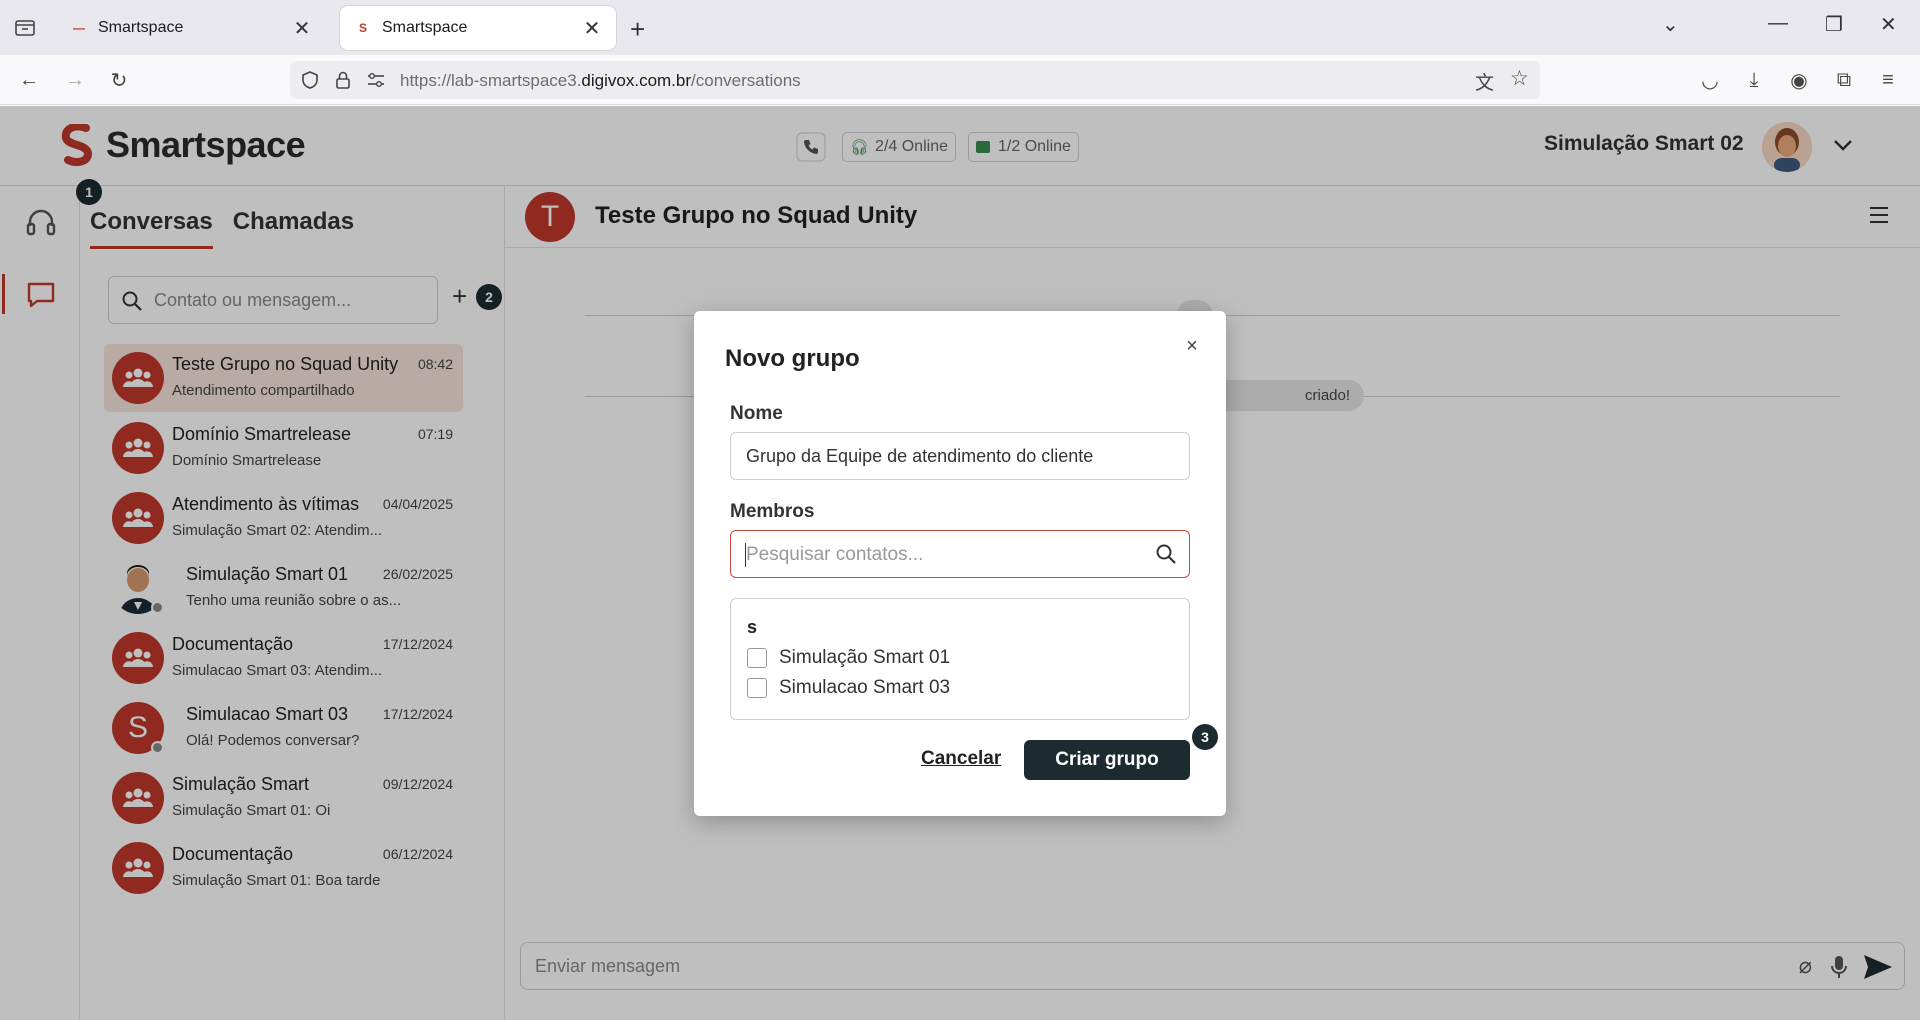  What do you see at coordinates (1844, 80) in the screenshot?
I see `extensions-icon: ⧉` at bounding box center [1844, 80].